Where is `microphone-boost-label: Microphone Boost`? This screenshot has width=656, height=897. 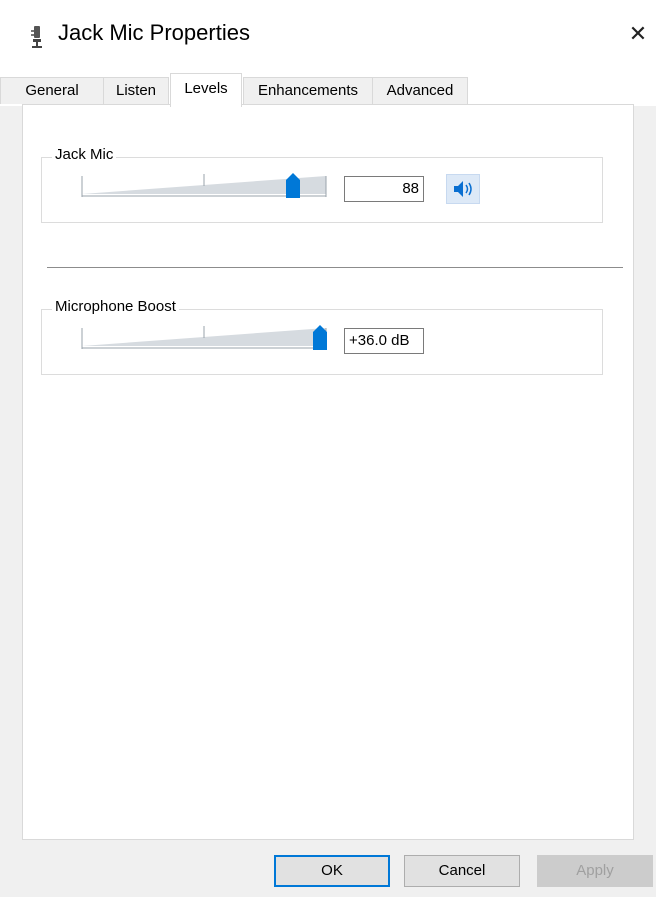 microphone-boost-label: Microphone Boost is located at coordinates (115, 306).